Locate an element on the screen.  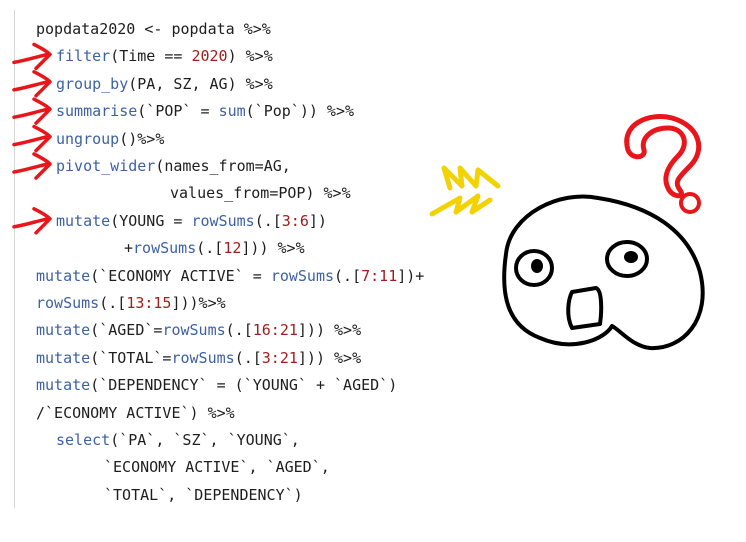
red-arrows is located at coordinates (32, 138).